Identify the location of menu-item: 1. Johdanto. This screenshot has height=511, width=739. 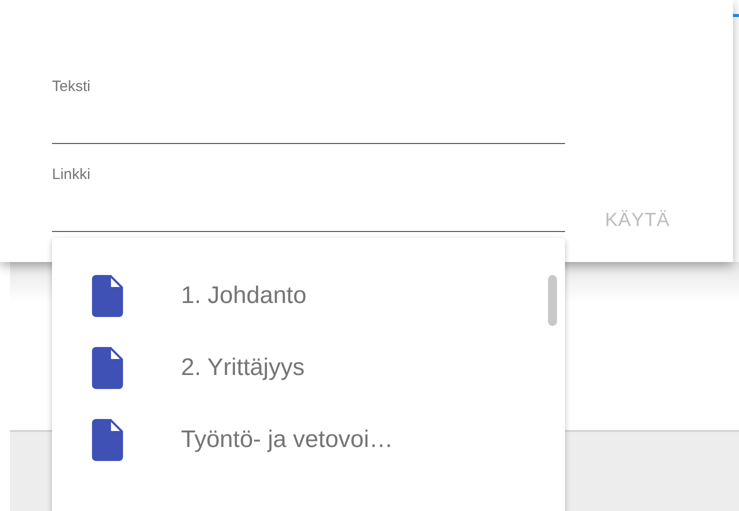
(243, 296).